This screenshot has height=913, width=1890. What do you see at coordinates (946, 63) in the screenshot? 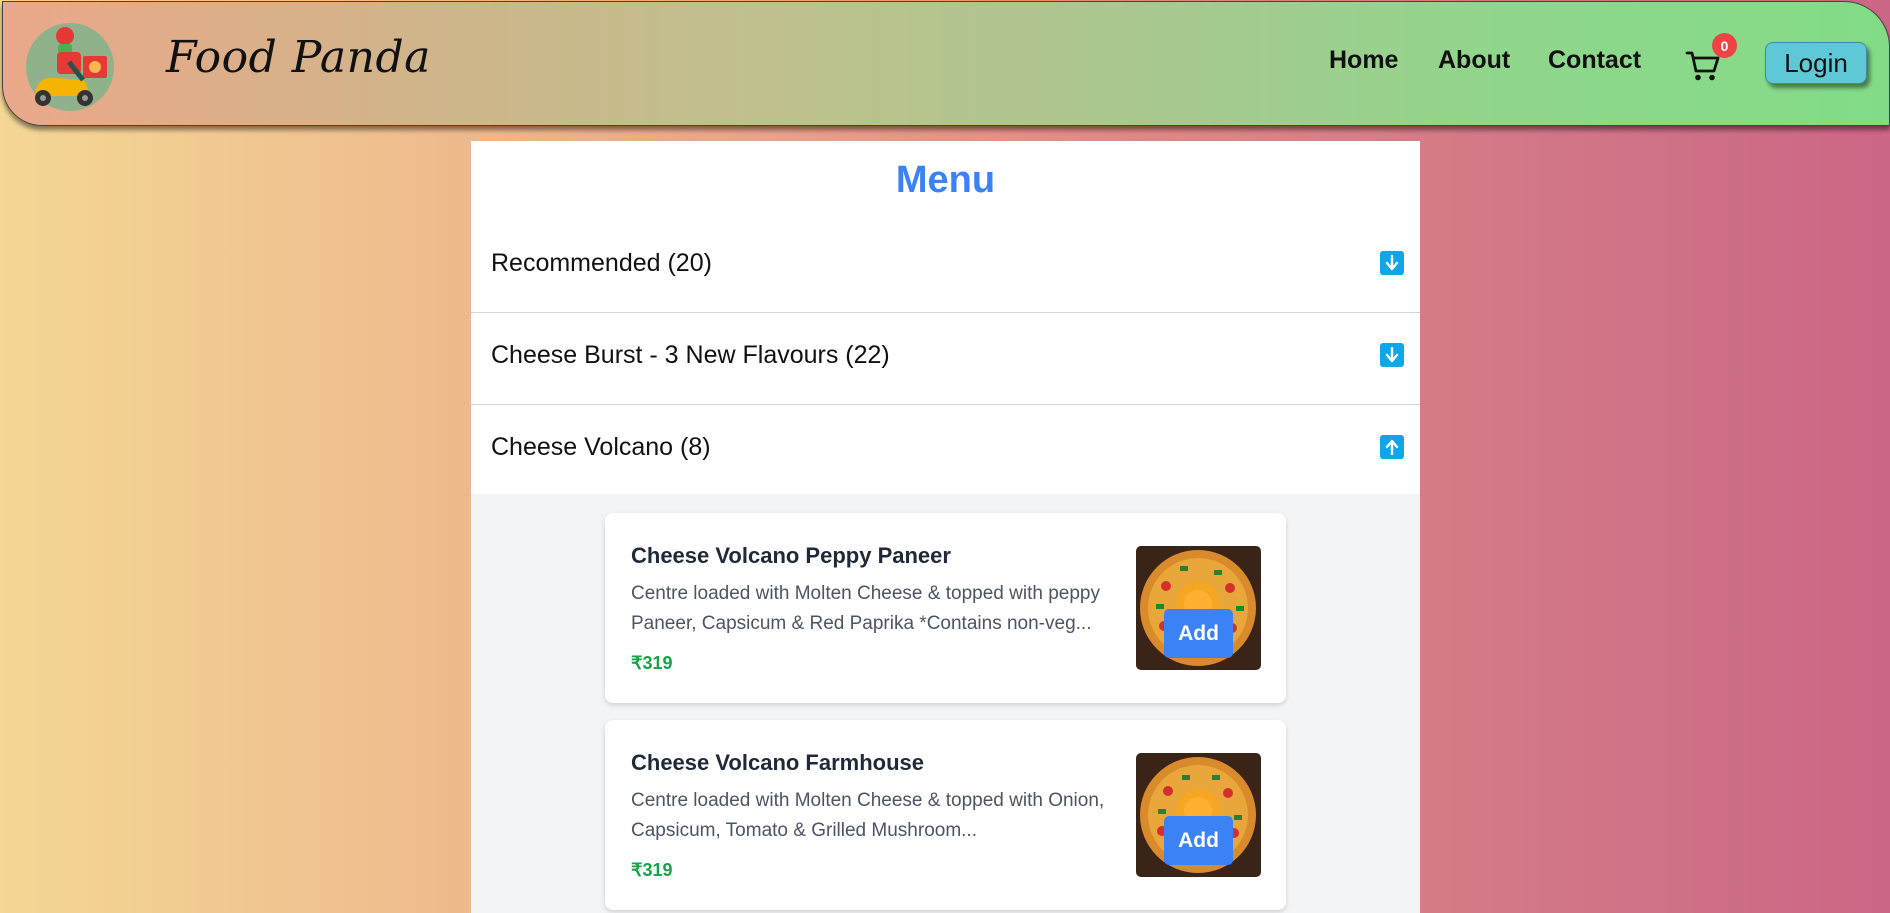
I see `top-navbar: Food Panda Home About Contact 0 Login` at bounding box center [946, 63].